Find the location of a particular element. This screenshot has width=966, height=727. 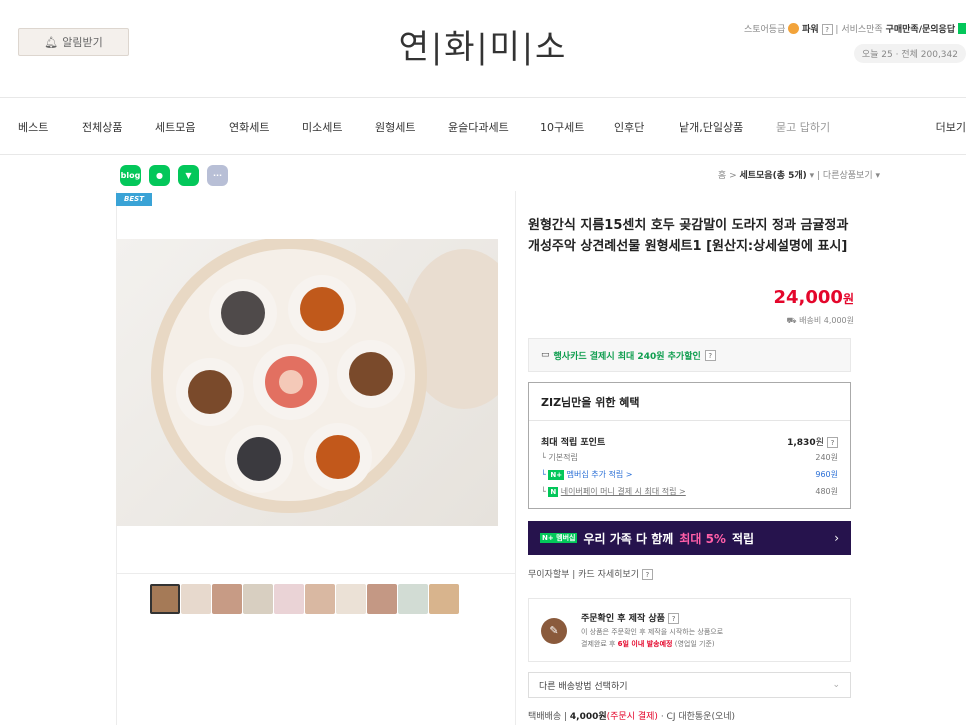

satisfaction-badge-icon is located at coordinates (962, 28).